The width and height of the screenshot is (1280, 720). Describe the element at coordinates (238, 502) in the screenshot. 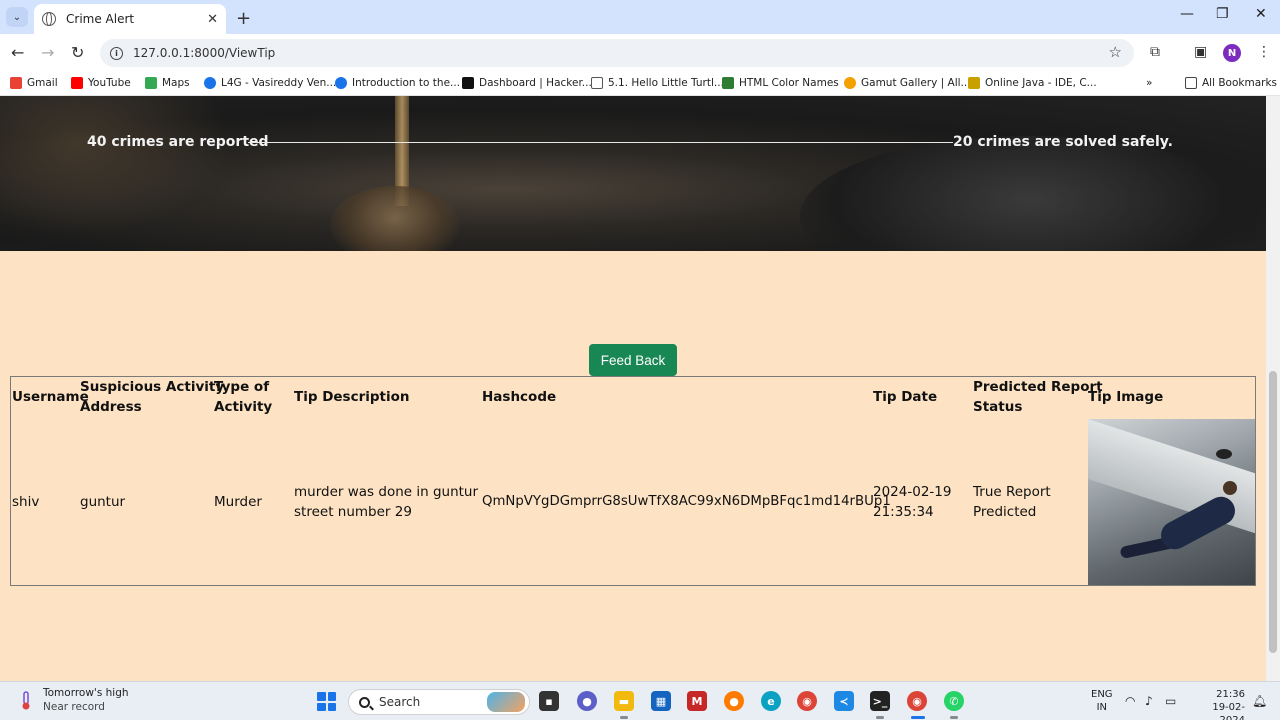

I see `cell-type: Murder` at that location.